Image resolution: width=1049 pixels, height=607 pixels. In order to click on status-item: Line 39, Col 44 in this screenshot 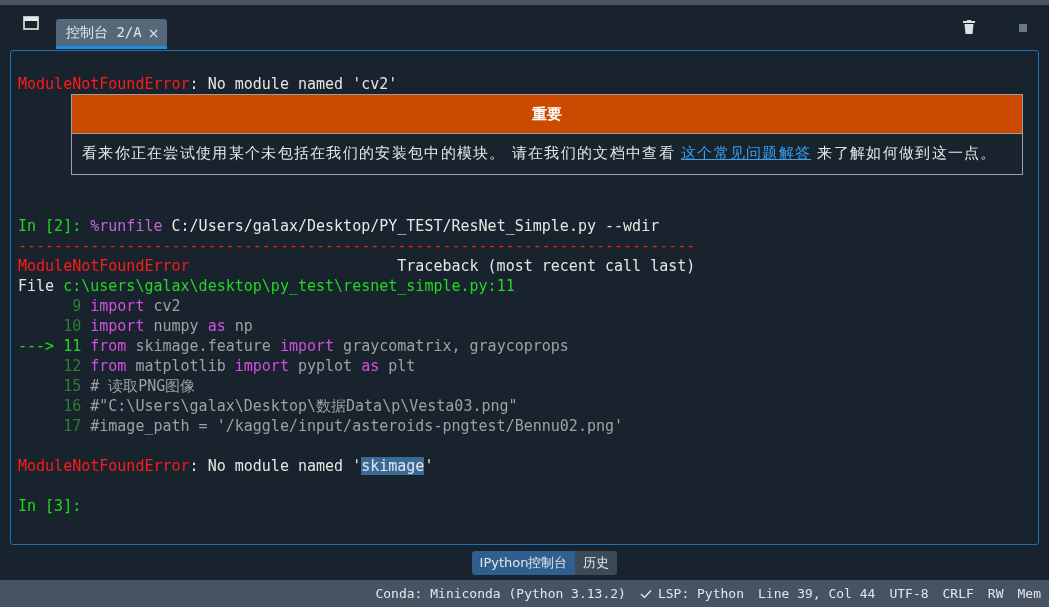, I will do `click(817, 593)`.